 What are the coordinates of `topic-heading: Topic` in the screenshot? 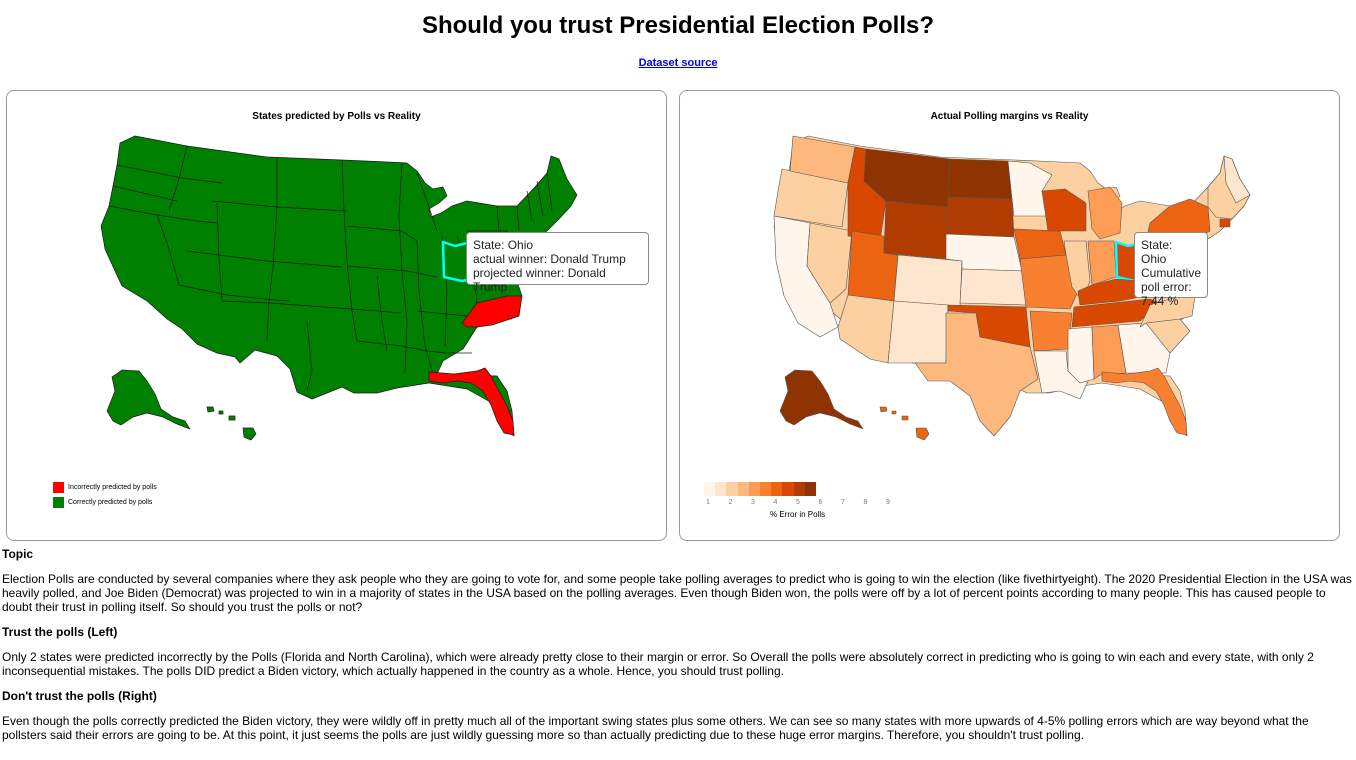 It's located at (18, 554).